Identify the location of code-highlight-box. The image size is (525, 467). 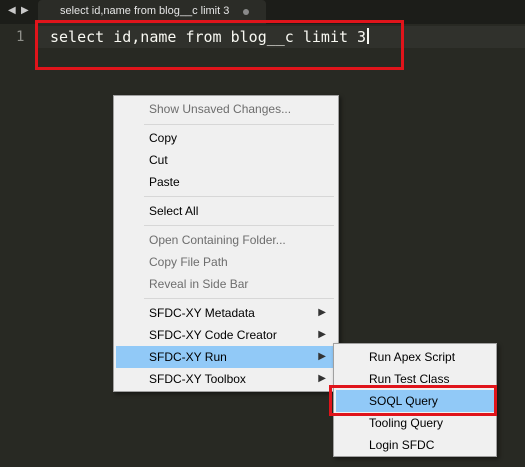
(219, 45).